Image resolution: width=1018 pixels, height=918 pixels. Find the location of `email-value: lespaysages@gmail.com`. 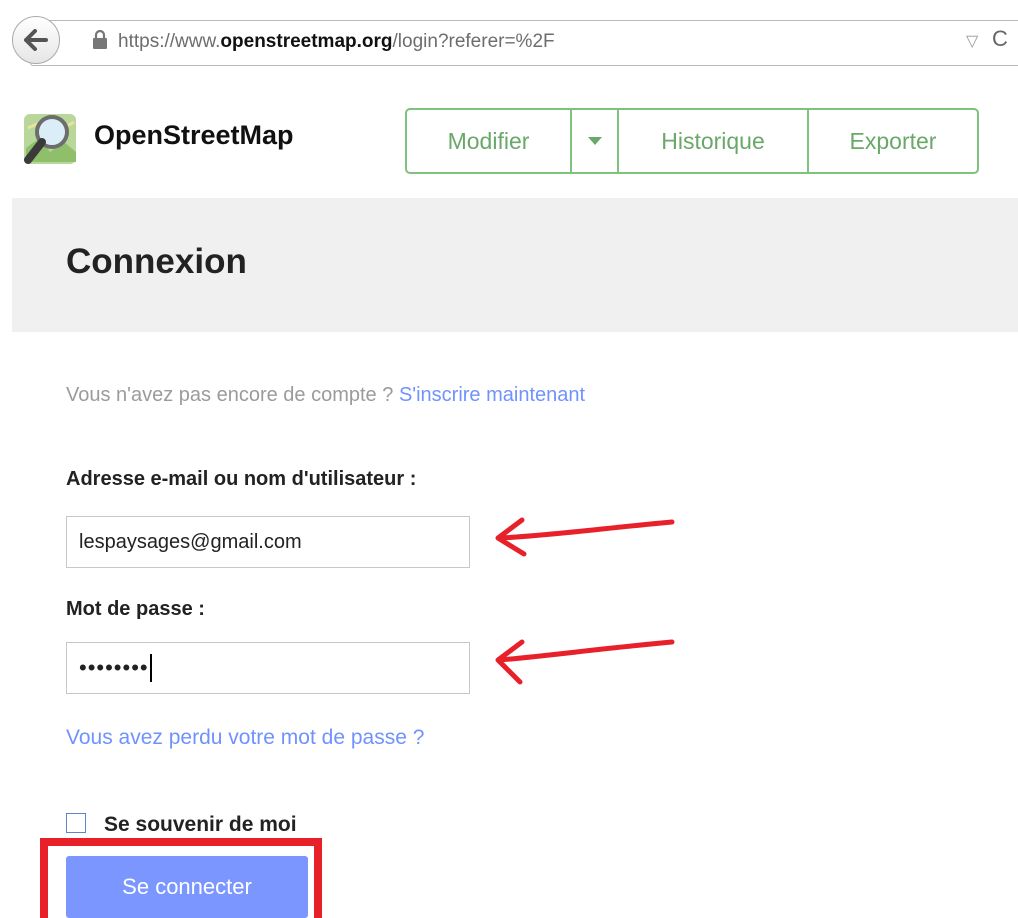

email-value: lespaysages@gmail.com is located at coordinates (190, 541).